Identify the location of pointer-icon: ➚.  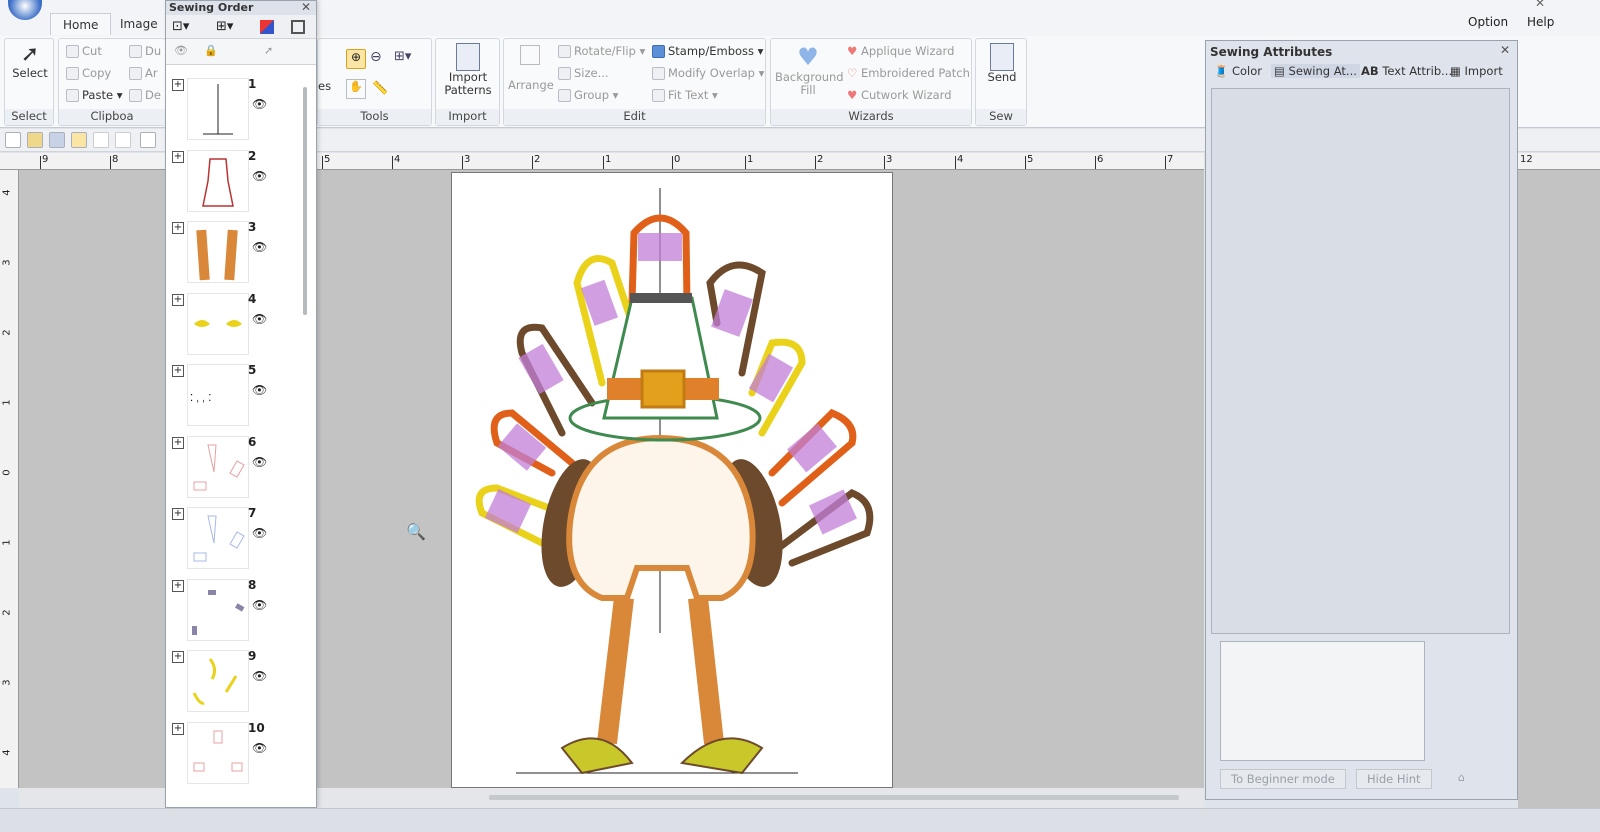
(268, 50).